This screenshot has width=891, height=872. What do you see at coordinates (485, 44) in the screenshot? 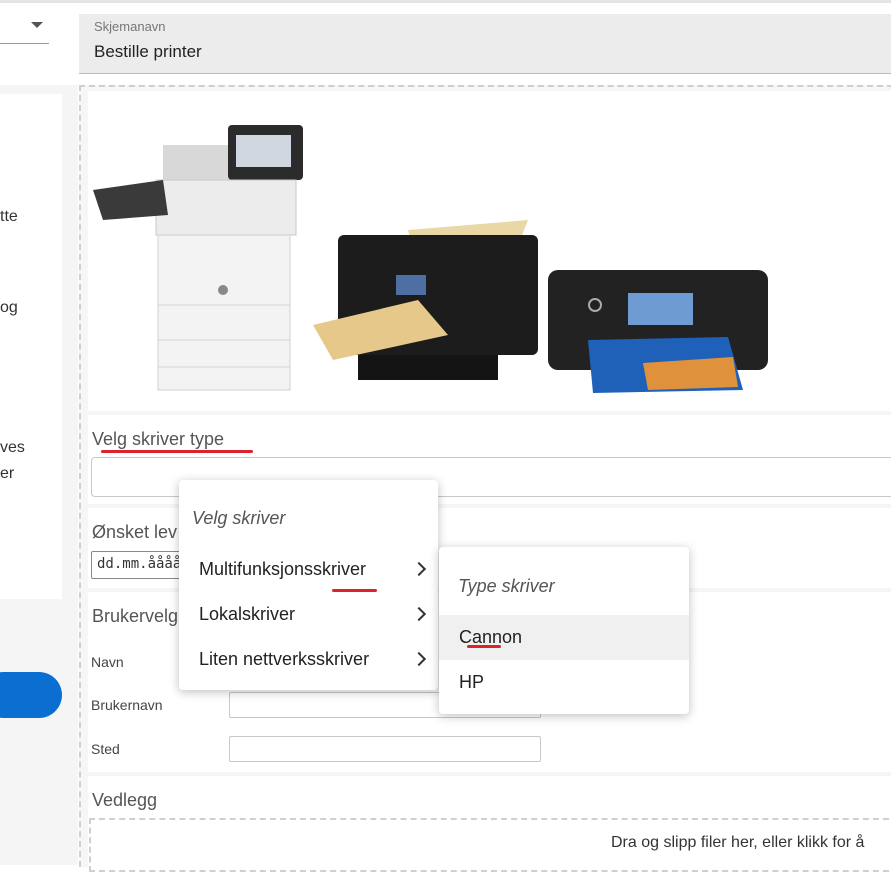
I see `schema-name-field: Skjemanavn Bestille printer` at bounding box center [485, 44].